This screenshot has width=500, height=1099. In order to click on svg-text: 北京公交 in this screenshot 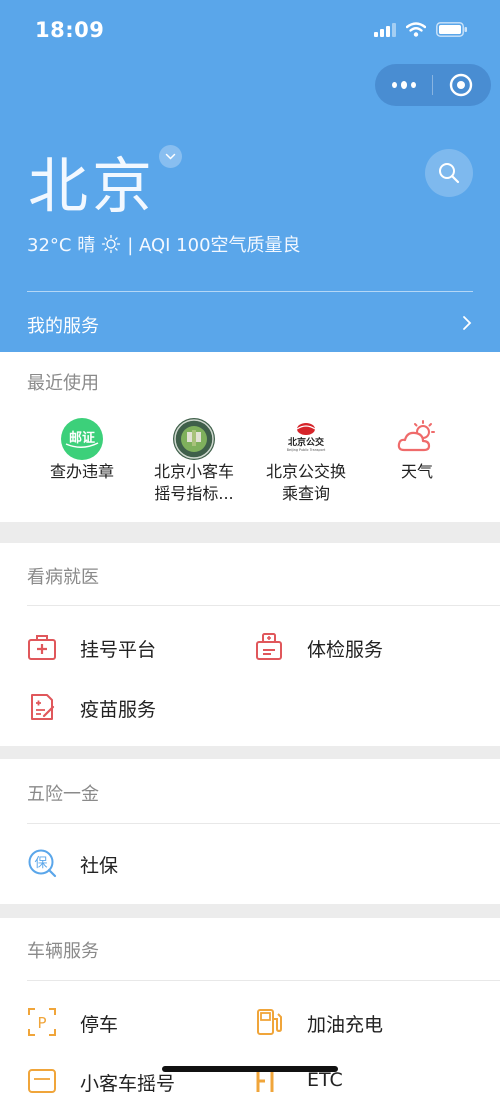, I will do `click(306, 442)`.